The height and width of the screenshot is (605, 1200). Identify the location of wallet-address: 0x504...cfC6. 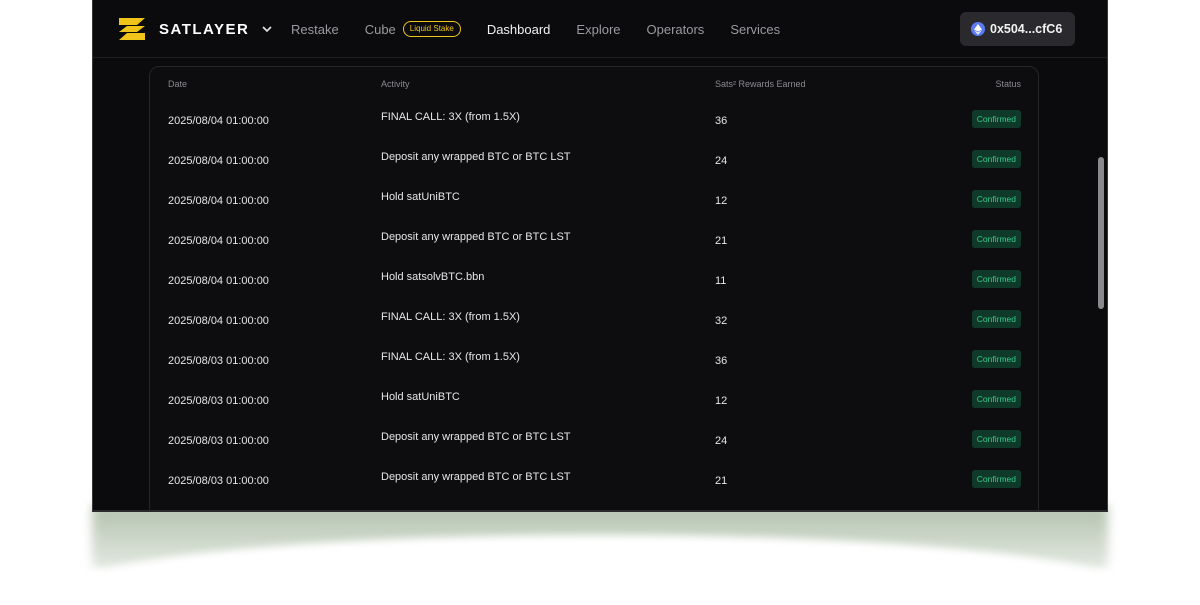
(1026, 29).